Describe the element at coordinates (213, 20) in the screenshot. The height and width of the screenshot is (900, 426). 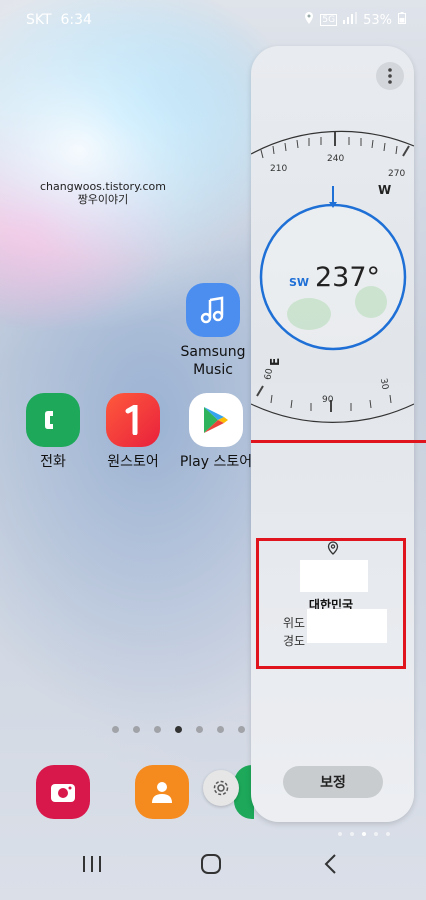
I see `status-bar: SKT 6:34 5G 53%` at that location.